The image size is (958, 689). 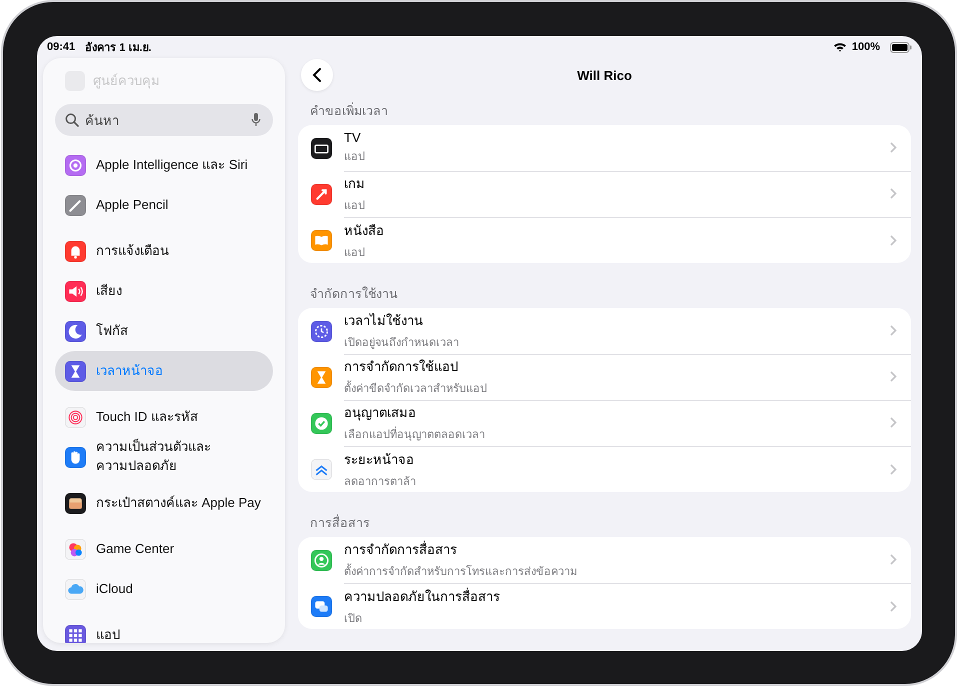 I want to click on row-subtitle: ลดอาการตาล้า, so click(x=380, y=482).